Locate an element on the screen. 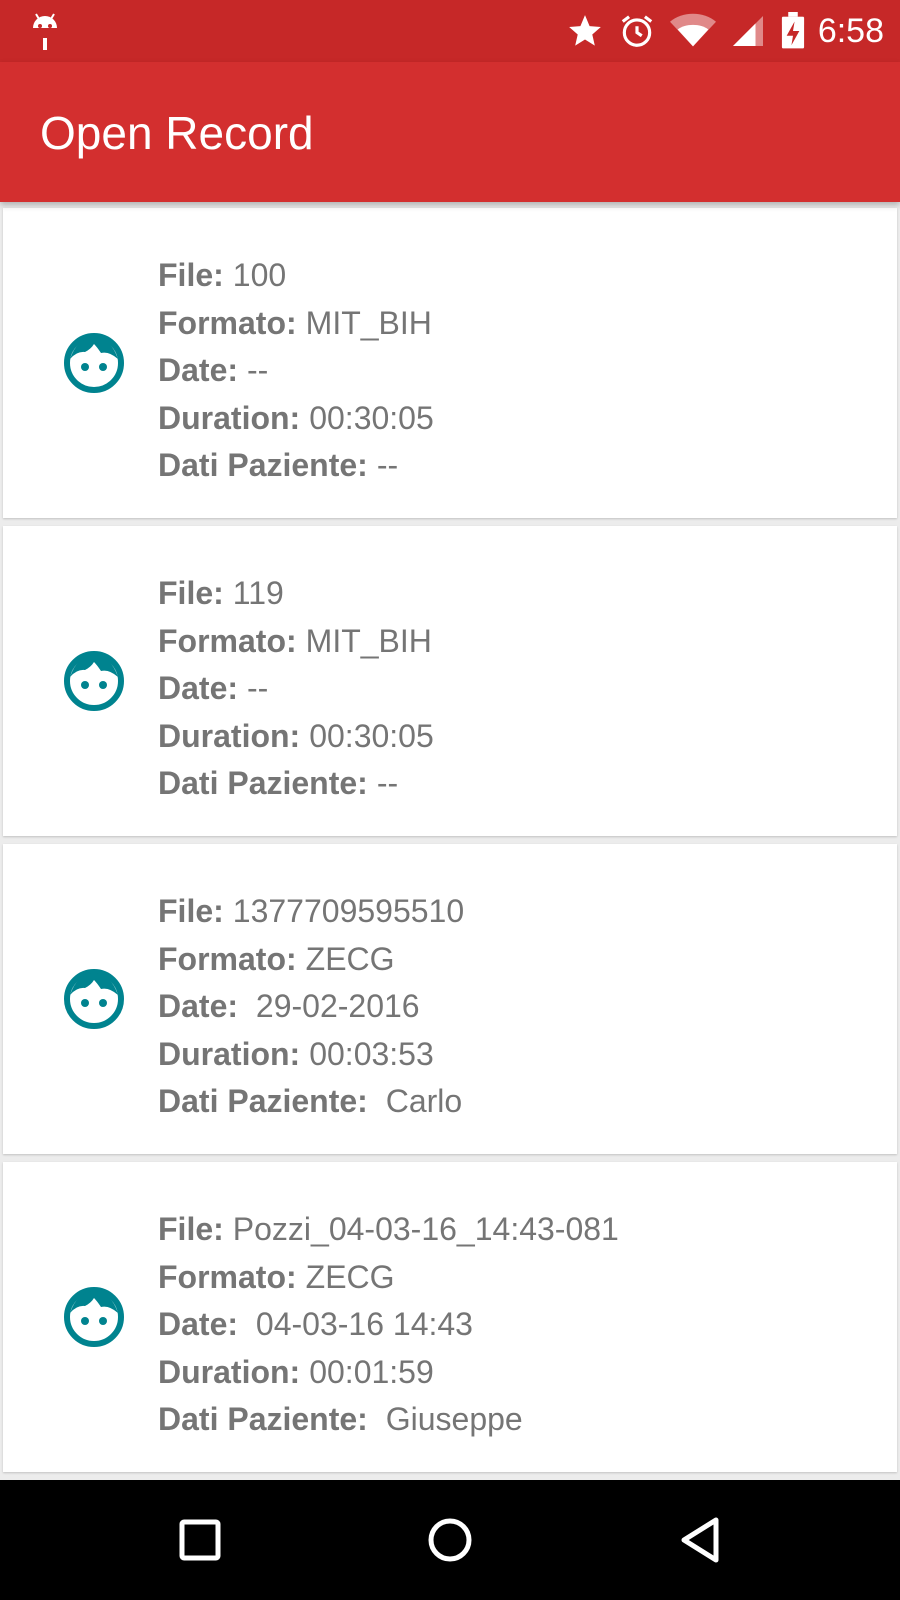 This screenshot has width=900, height=1600. status-time: 6:58 is located at coordinates (850, 30).